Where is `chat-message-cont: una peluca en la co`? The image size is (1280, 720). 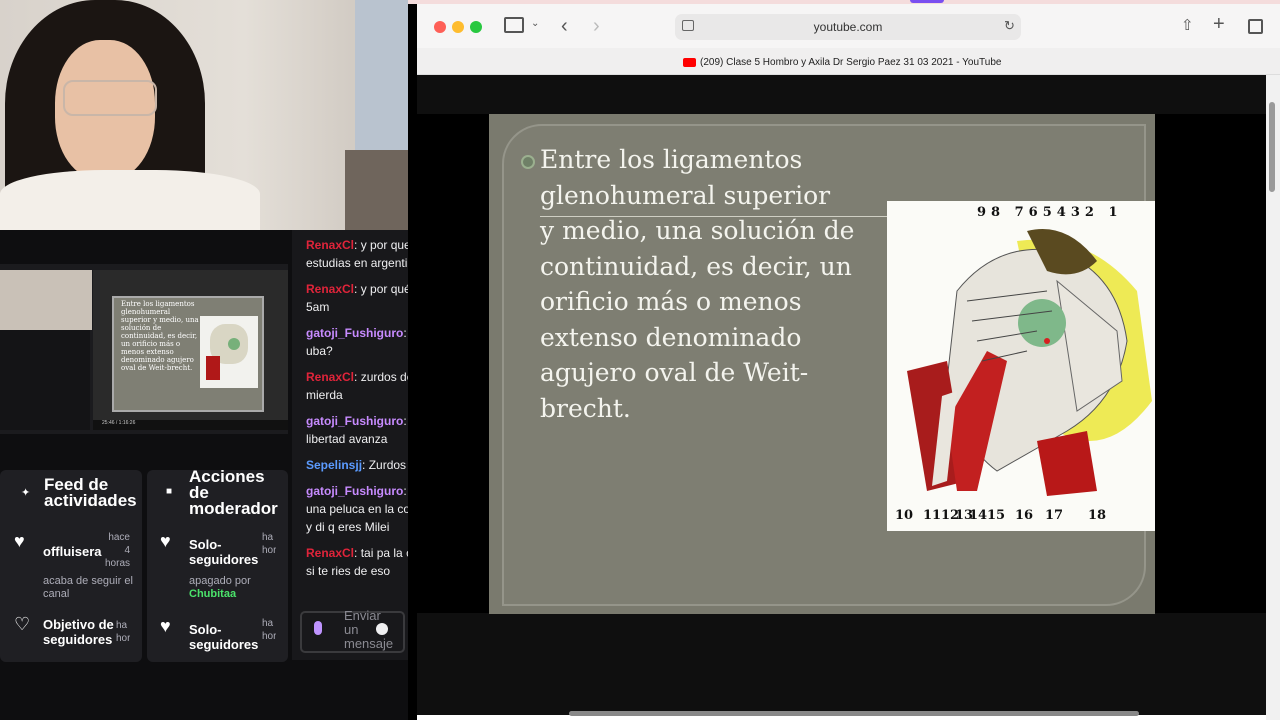
chat-message-cont: una peluca en la co is located at coordinates (358, 509).